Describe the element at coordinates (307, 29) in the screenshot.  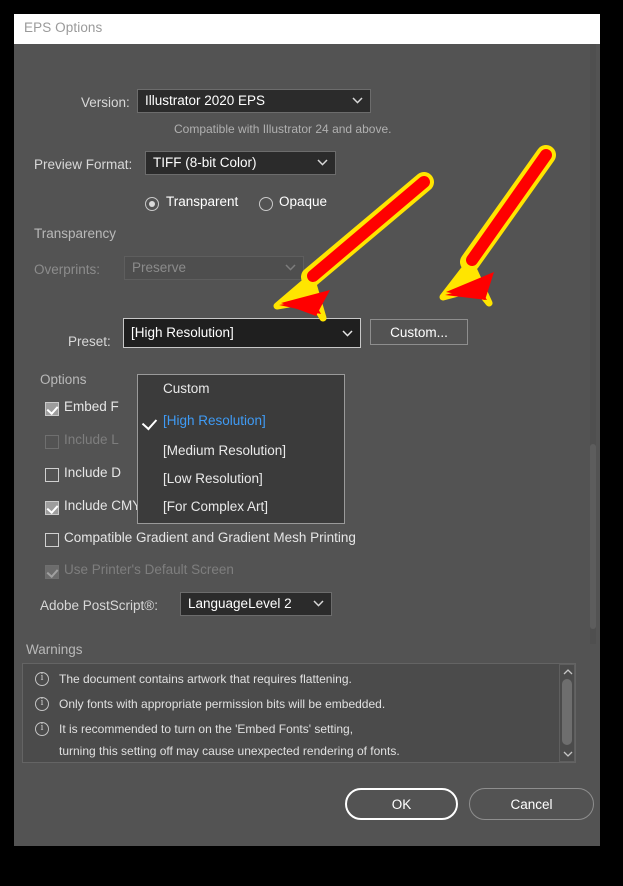
I see `dialog-titlebar: EPS Options` at that location.